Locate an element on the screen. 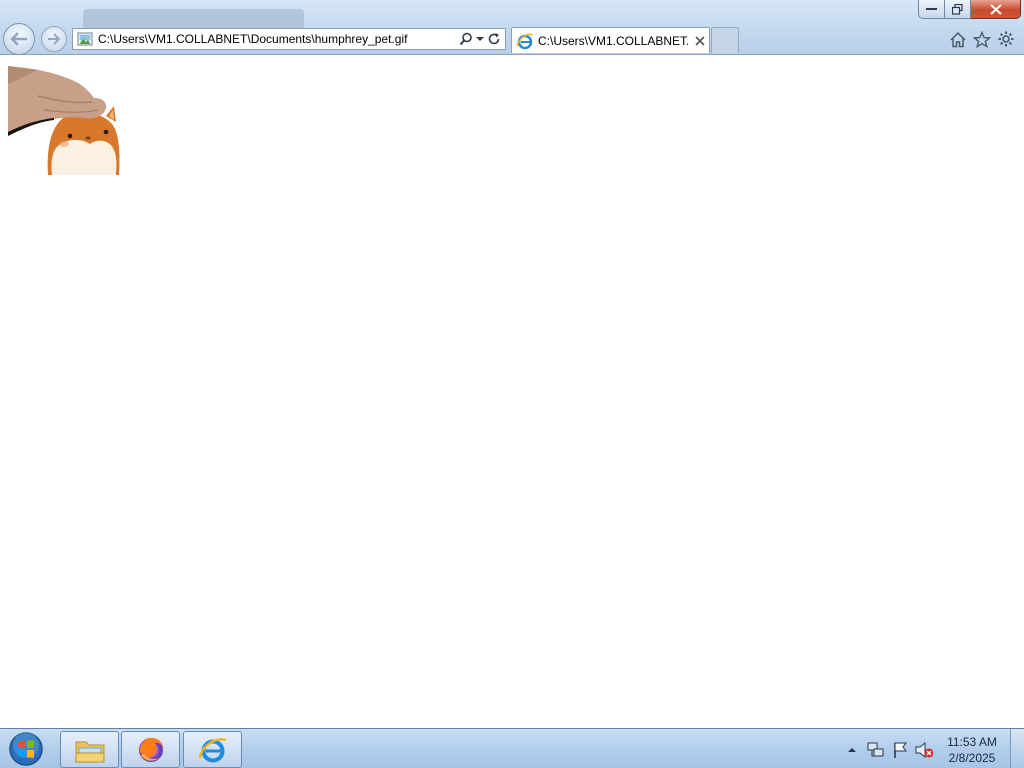 This screenshot has width=1024, height=768. action-center-button is located at coordinates (900, 750).